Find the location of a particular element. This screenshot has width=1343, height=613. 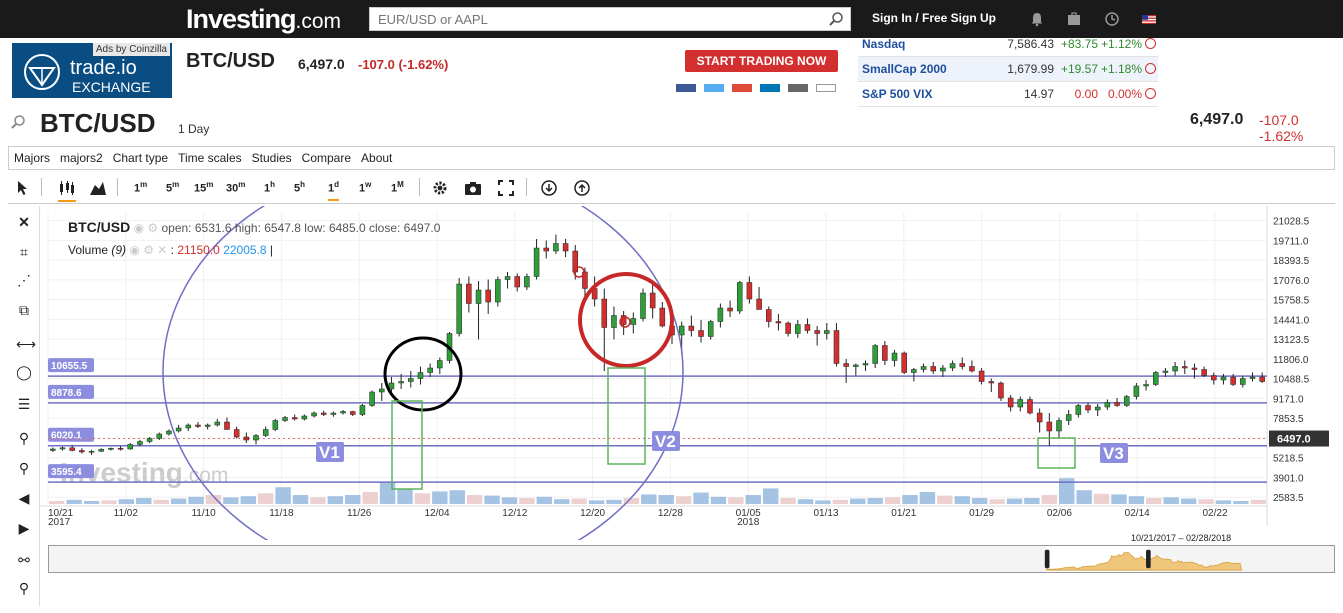

timeframe-15m: 15m is located at coordinates (203, 187).